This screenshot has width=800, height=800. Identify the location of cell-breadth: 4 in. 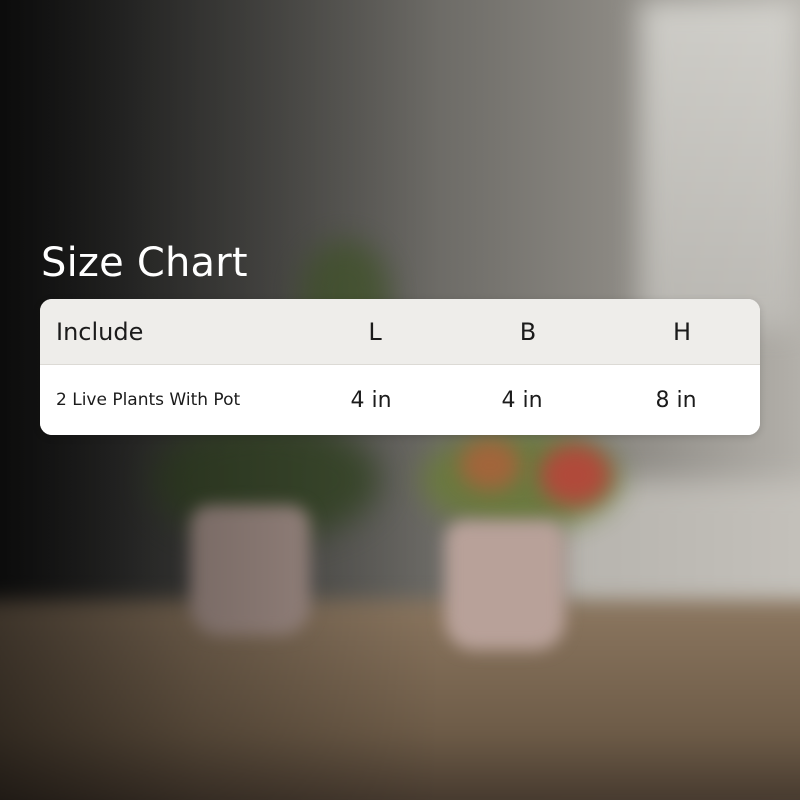
(522, 400).